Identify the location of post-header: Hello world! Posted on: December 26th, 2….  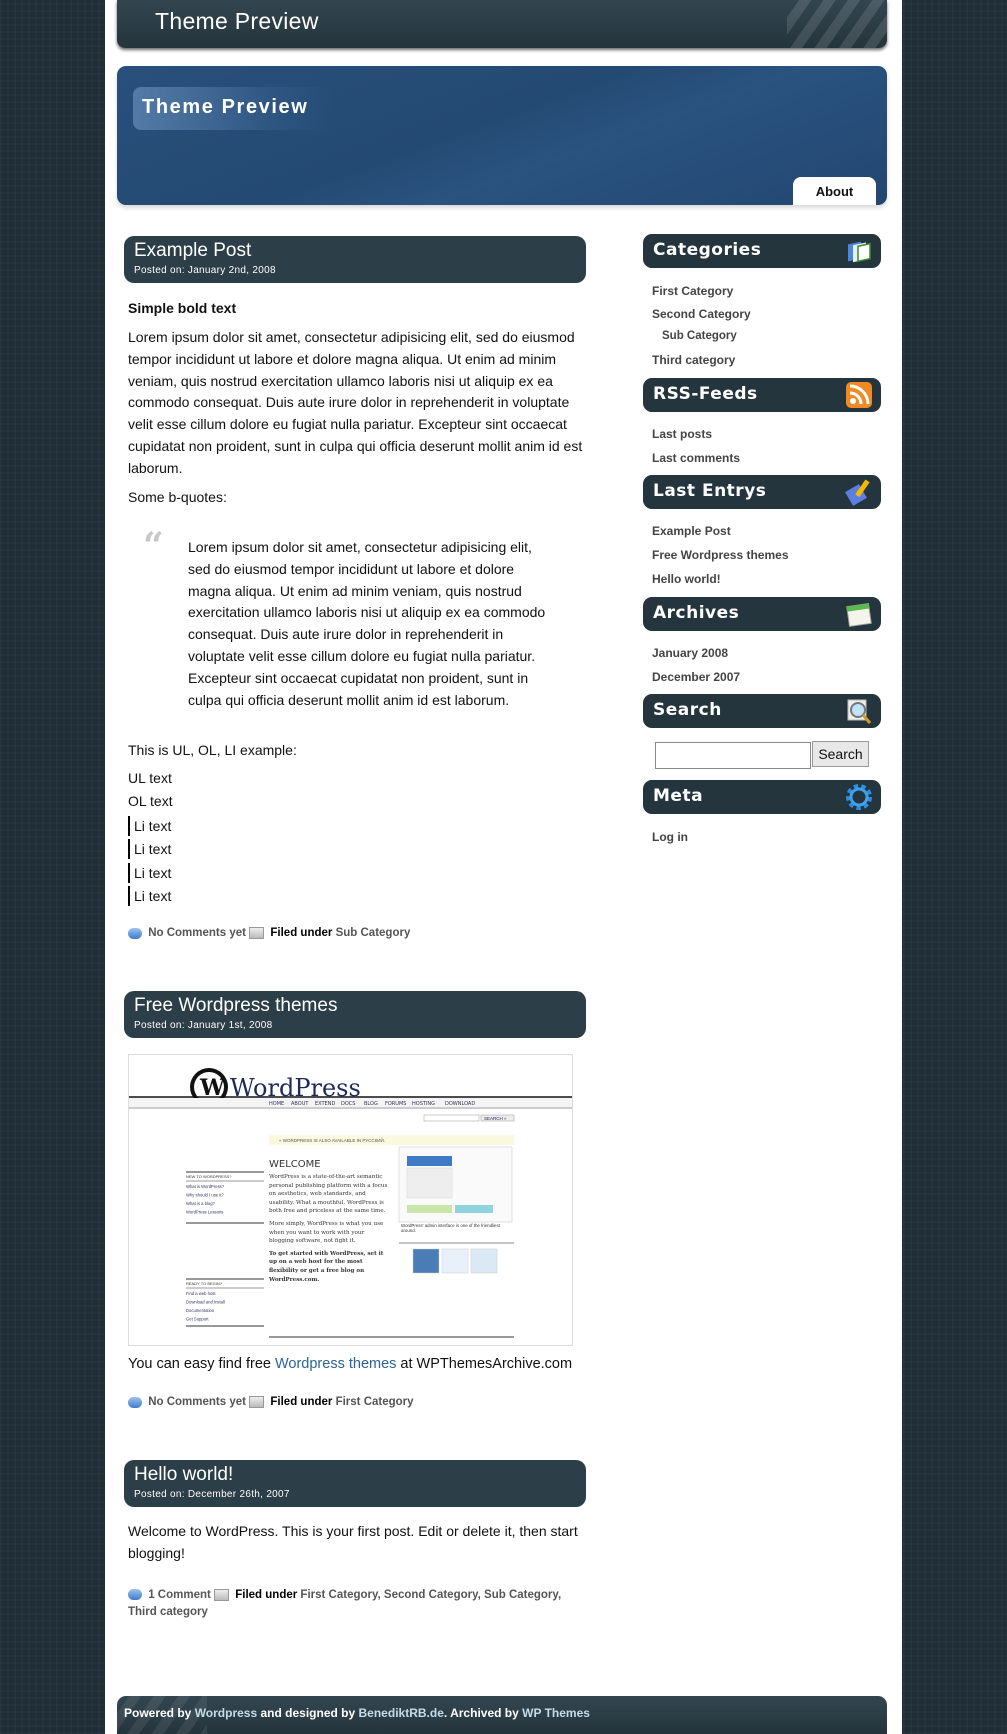
(355, 1483).